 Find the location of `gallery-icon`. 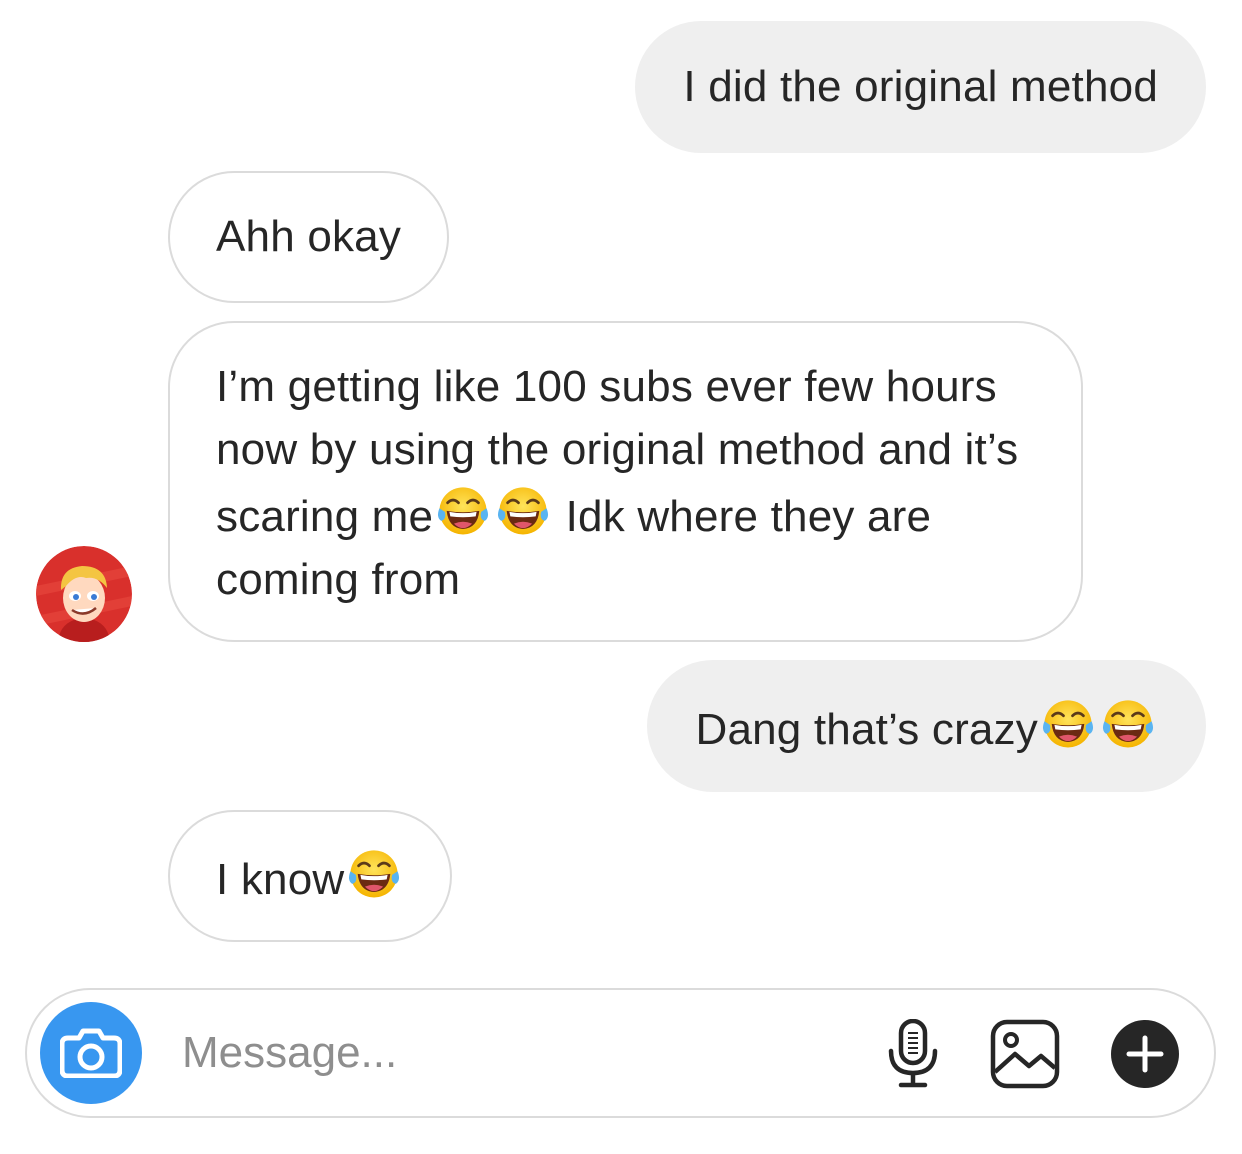

gallery-icon is located at coordinates (1025, 1054).